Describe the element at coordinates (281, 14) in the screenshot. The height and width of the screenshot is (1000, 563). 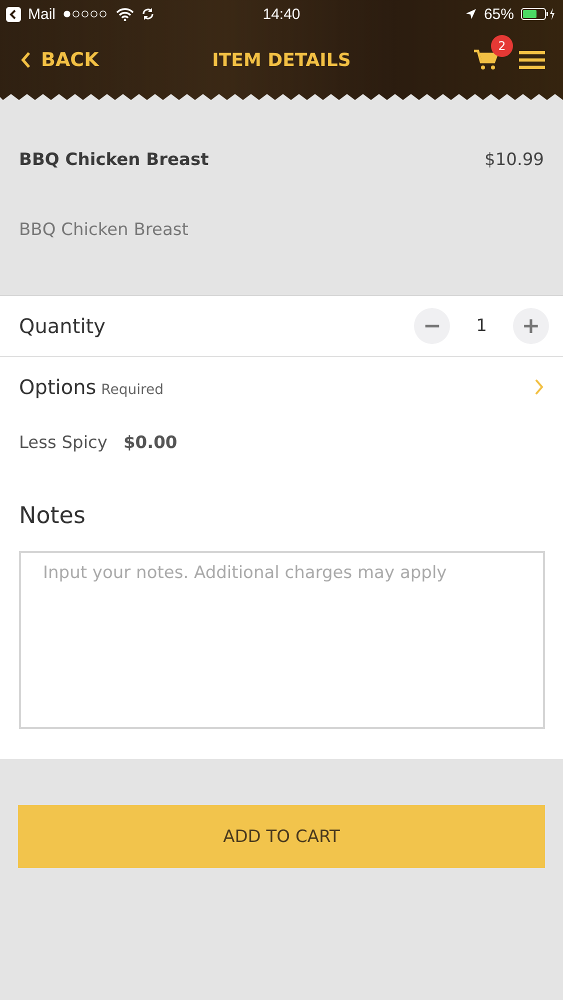
I see `status-time: 14:40` at that location.